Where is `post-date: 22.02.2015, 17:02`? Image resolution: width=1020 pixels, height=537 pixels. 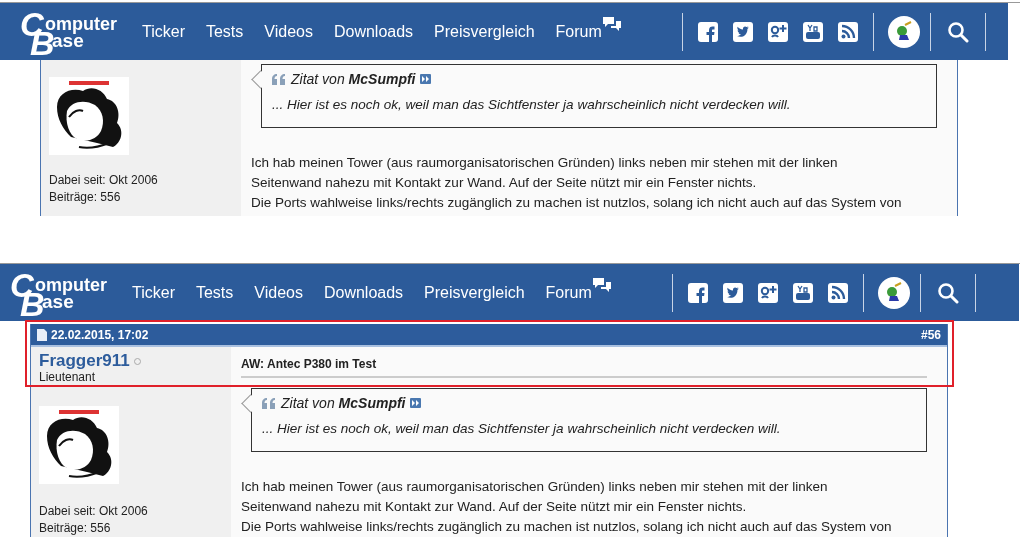
post-date: 22.02.2015, 17:02 is located at coordinates (100, 334).